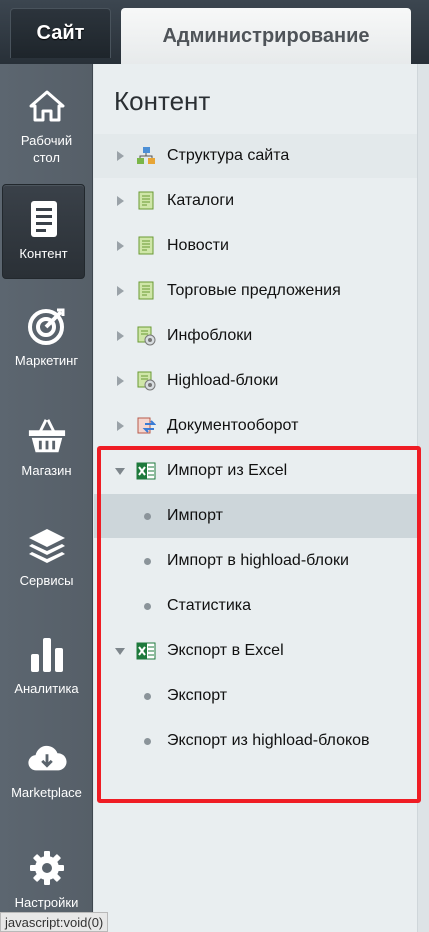 The image size is (429, 932). I want to click on scrollbar, so click(423, 498).